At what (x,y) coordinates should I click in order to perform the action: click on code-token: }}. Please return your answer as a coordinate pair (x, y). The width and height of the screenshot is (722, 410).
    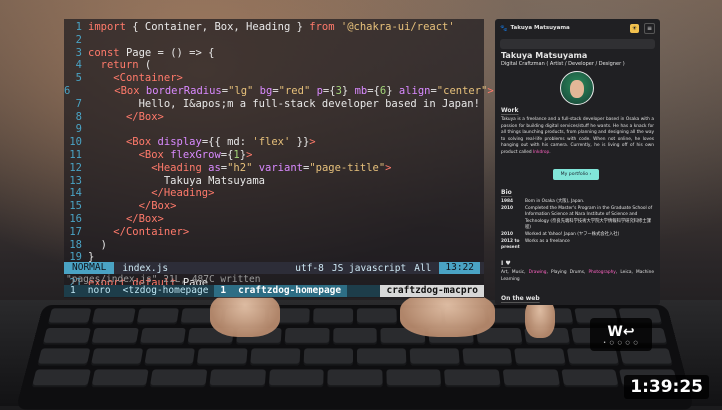
    Looking at the image, I should click on (300, 142).